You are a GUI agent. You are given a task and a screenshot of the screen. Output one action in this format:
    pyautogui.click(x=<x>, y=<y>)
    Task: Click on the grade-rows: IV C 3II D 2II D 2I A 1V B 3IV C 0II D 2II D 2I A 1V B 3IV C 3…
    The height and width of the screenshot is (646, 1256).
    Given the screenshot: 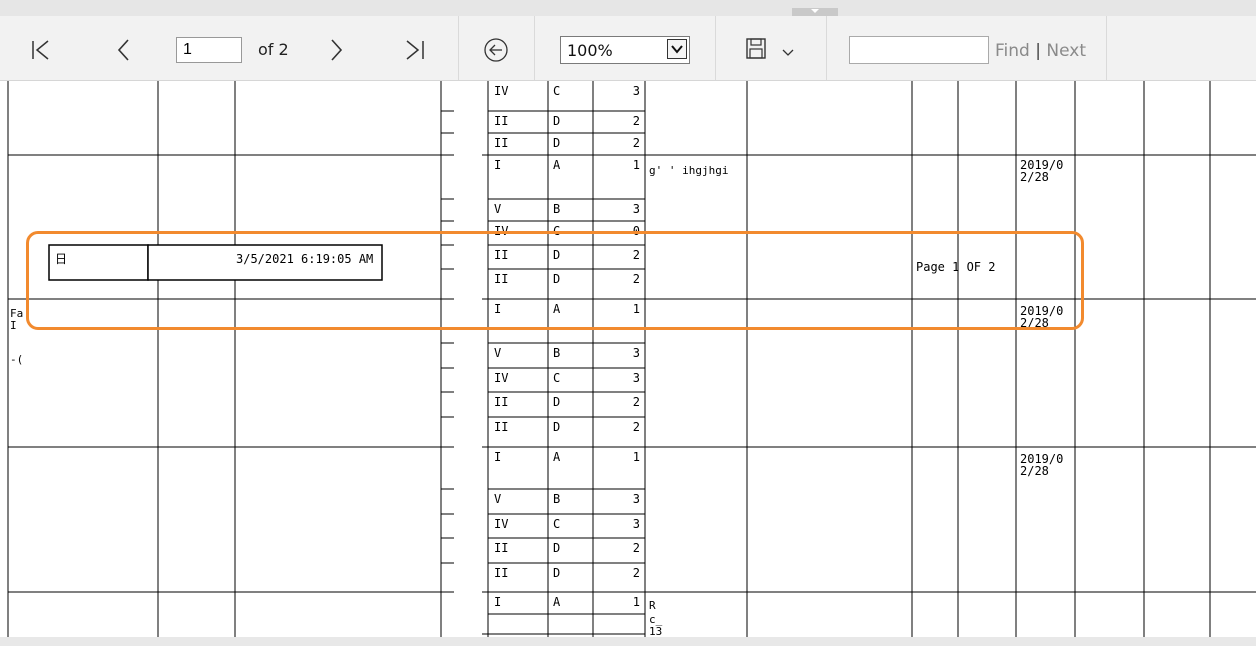 What is the action you would take?
    pyautogui.click(x=566, y=349)
    